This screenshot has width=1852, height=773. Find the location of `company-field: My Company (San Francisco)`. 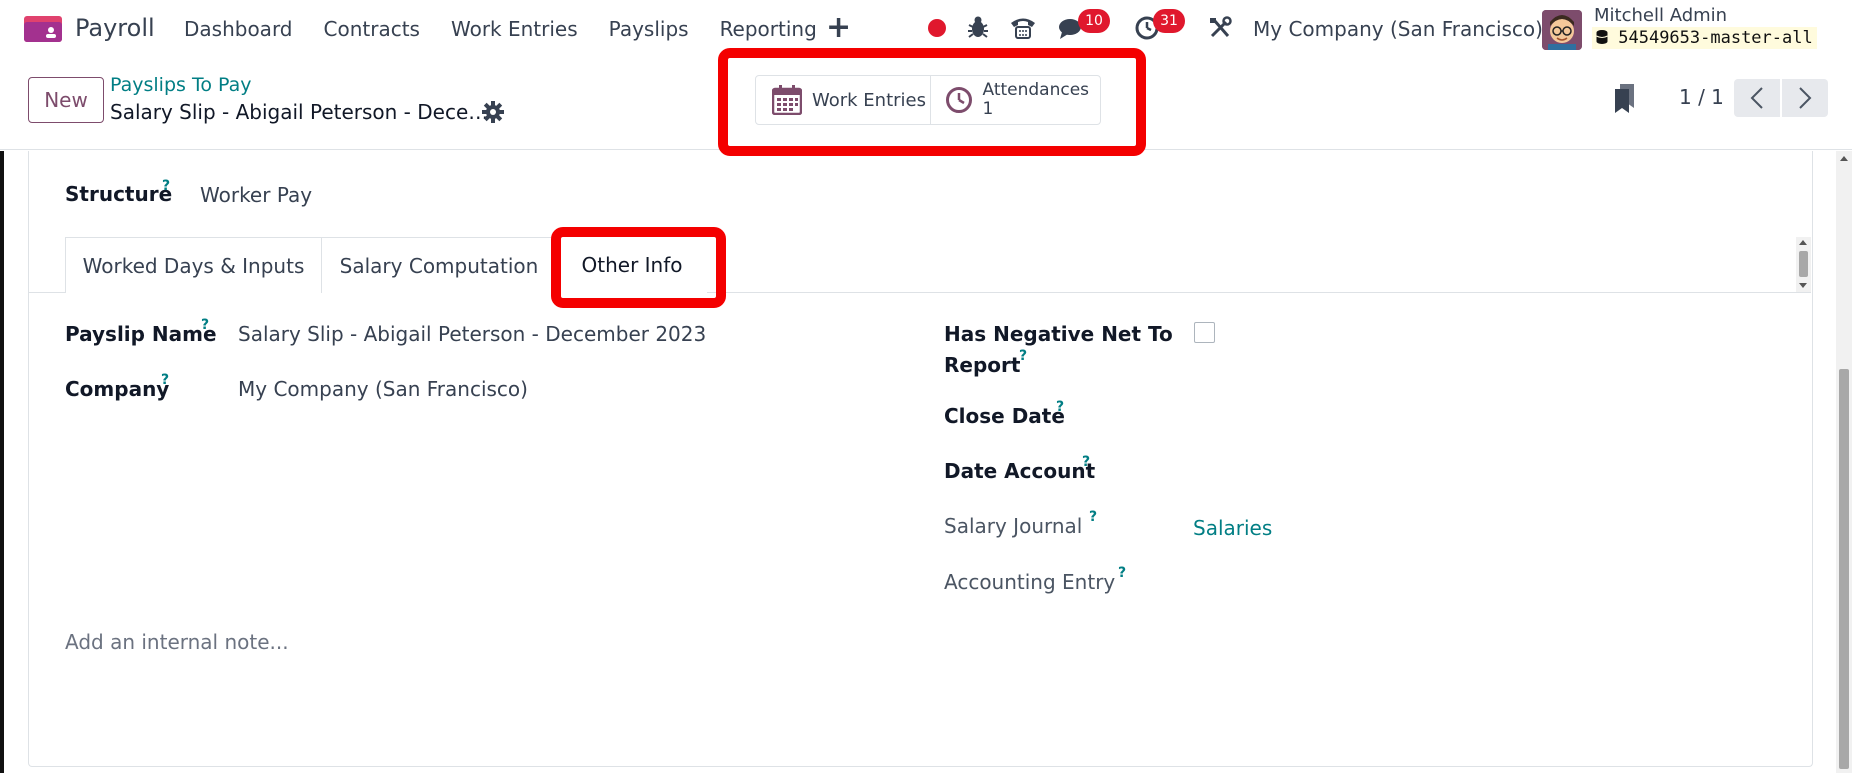

company-field: My Company (San Francisco) is located at coordinates (383, 389).